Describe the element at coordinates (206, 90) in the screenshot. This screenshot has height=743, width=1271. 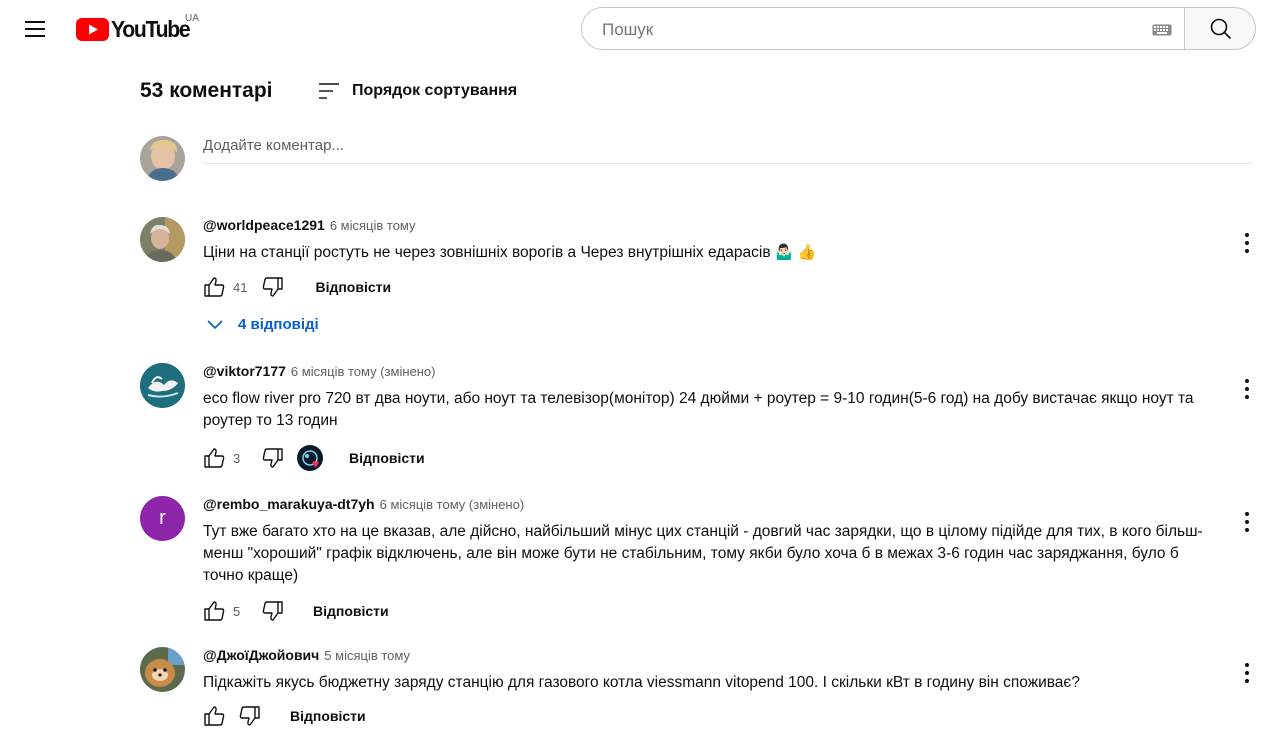
I see `comments-count: 53 коментарі` at that location.